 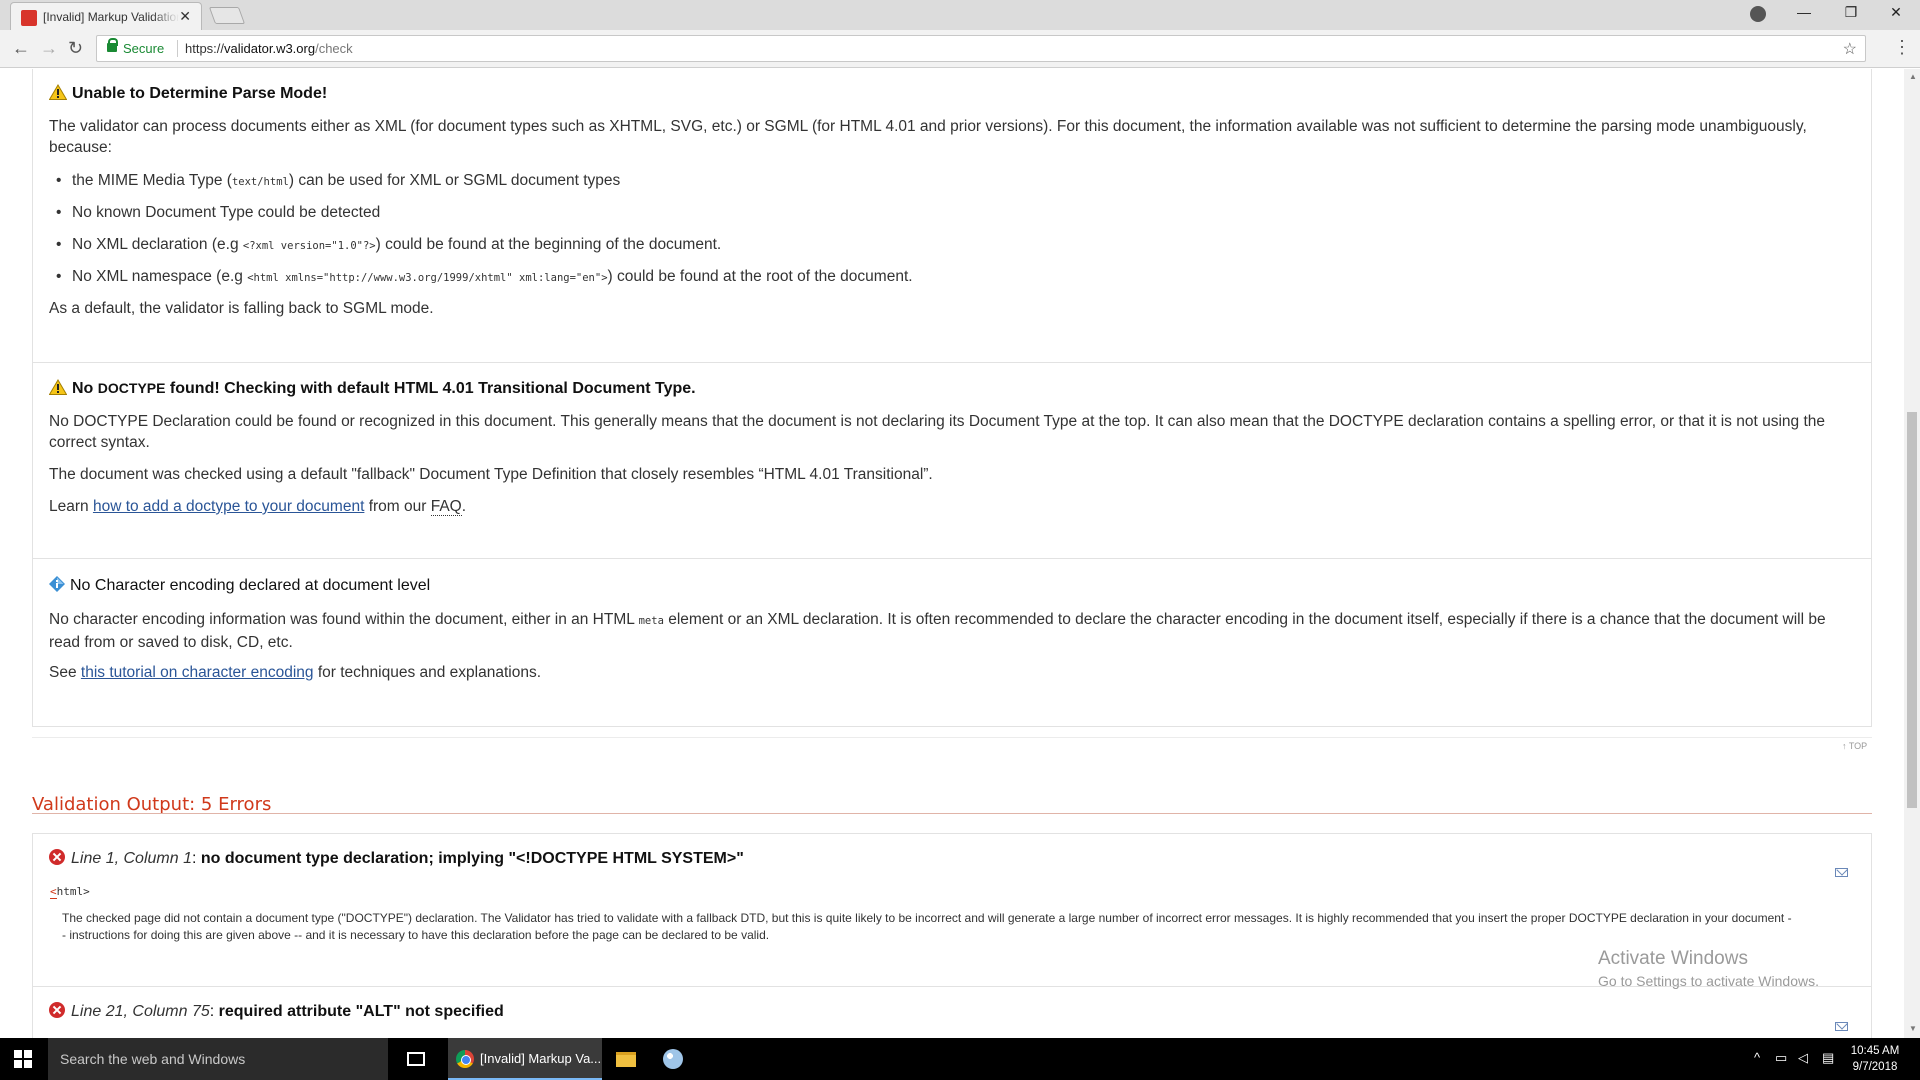 I want to click on tray-chevron-icon: ^, so click(x=1757, y=1057).